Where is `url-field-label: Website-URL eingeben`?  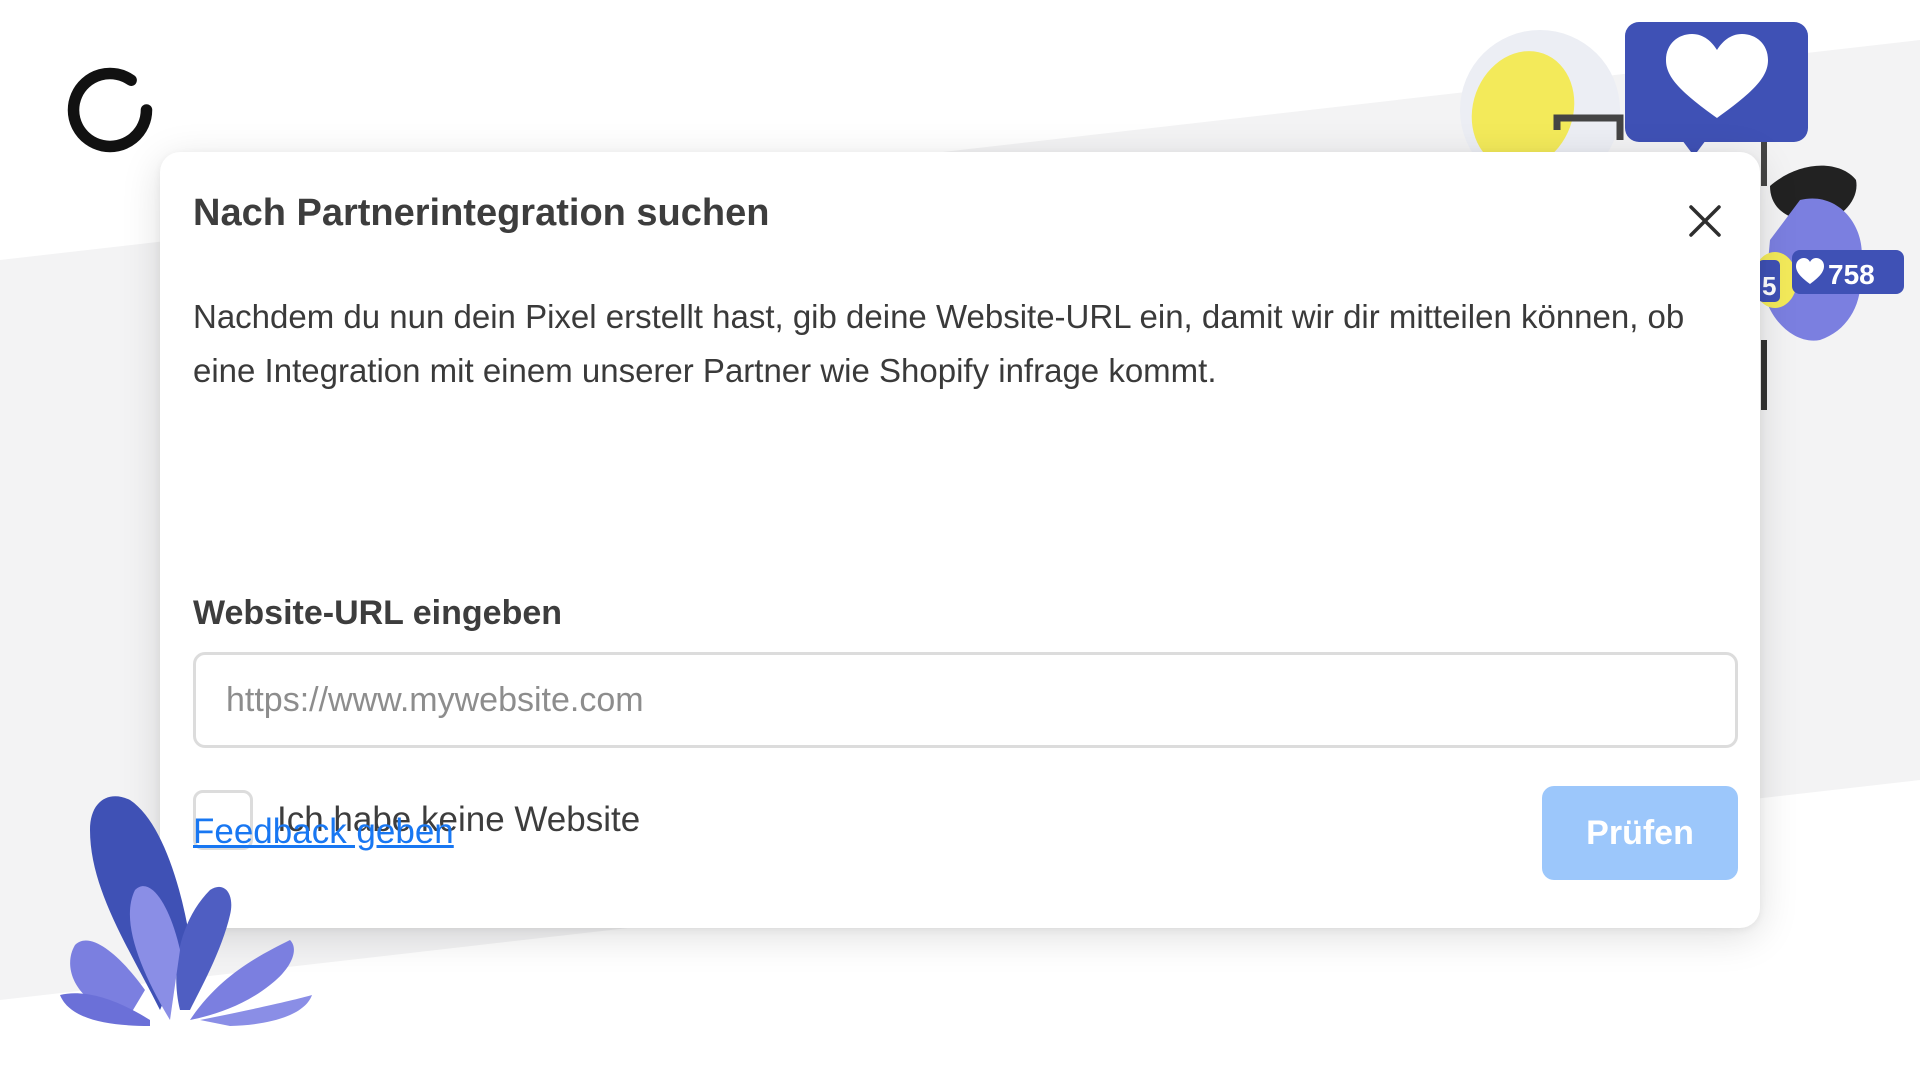
url-field-label: Website-URL eingeben is located at coordinates (378, 613).